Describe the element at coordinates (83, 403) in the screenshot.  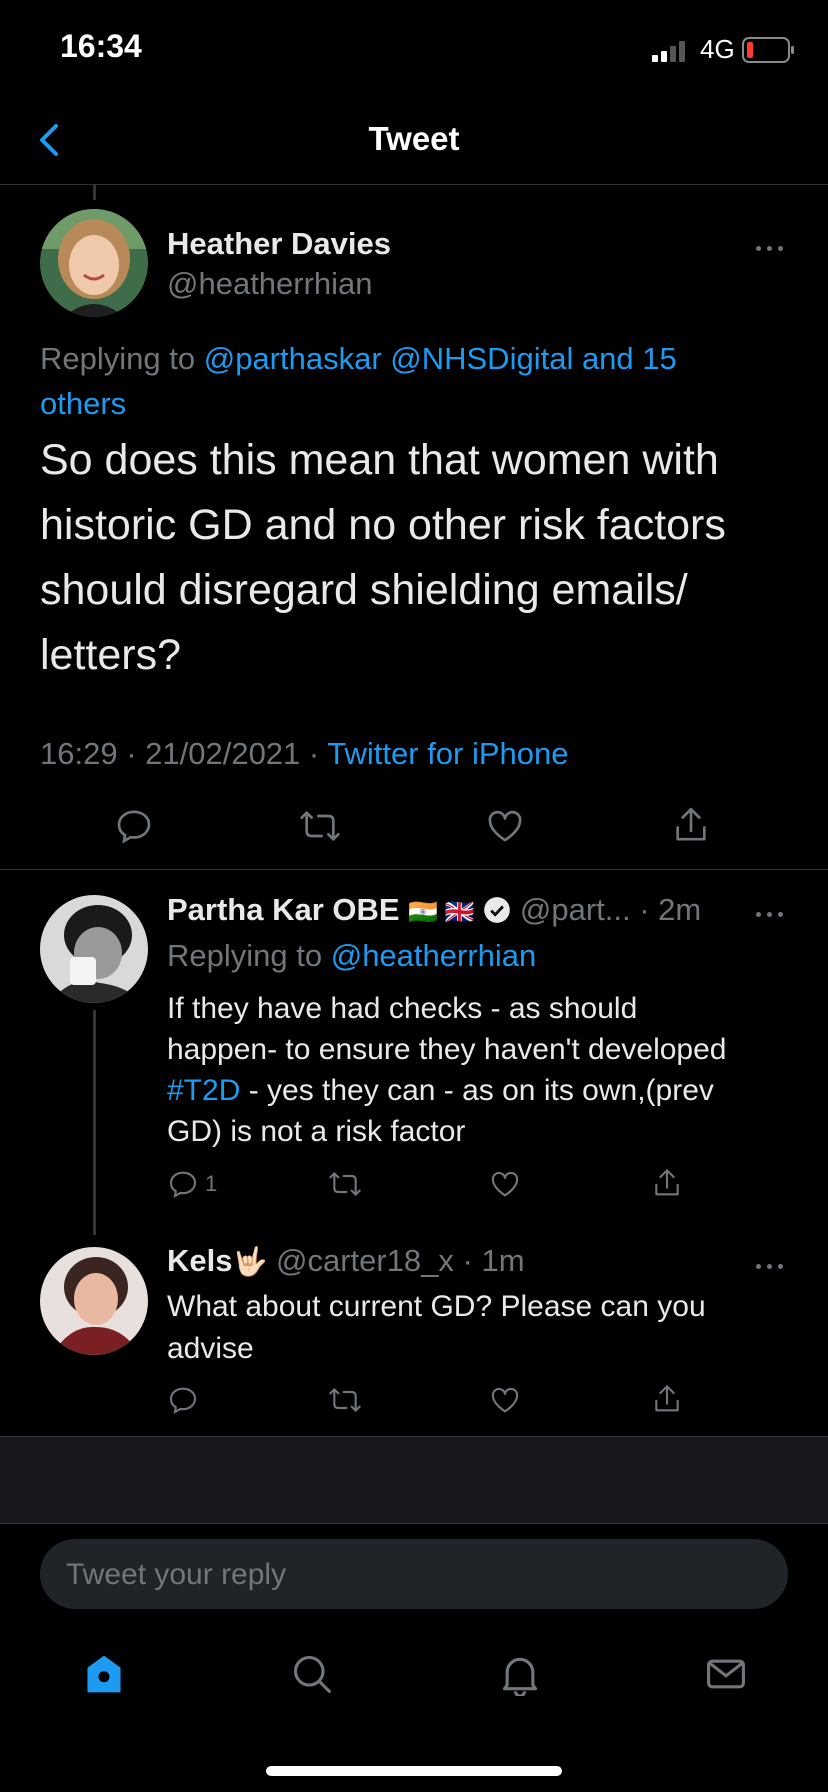
I see `replying-to-others-link: others` at that location.